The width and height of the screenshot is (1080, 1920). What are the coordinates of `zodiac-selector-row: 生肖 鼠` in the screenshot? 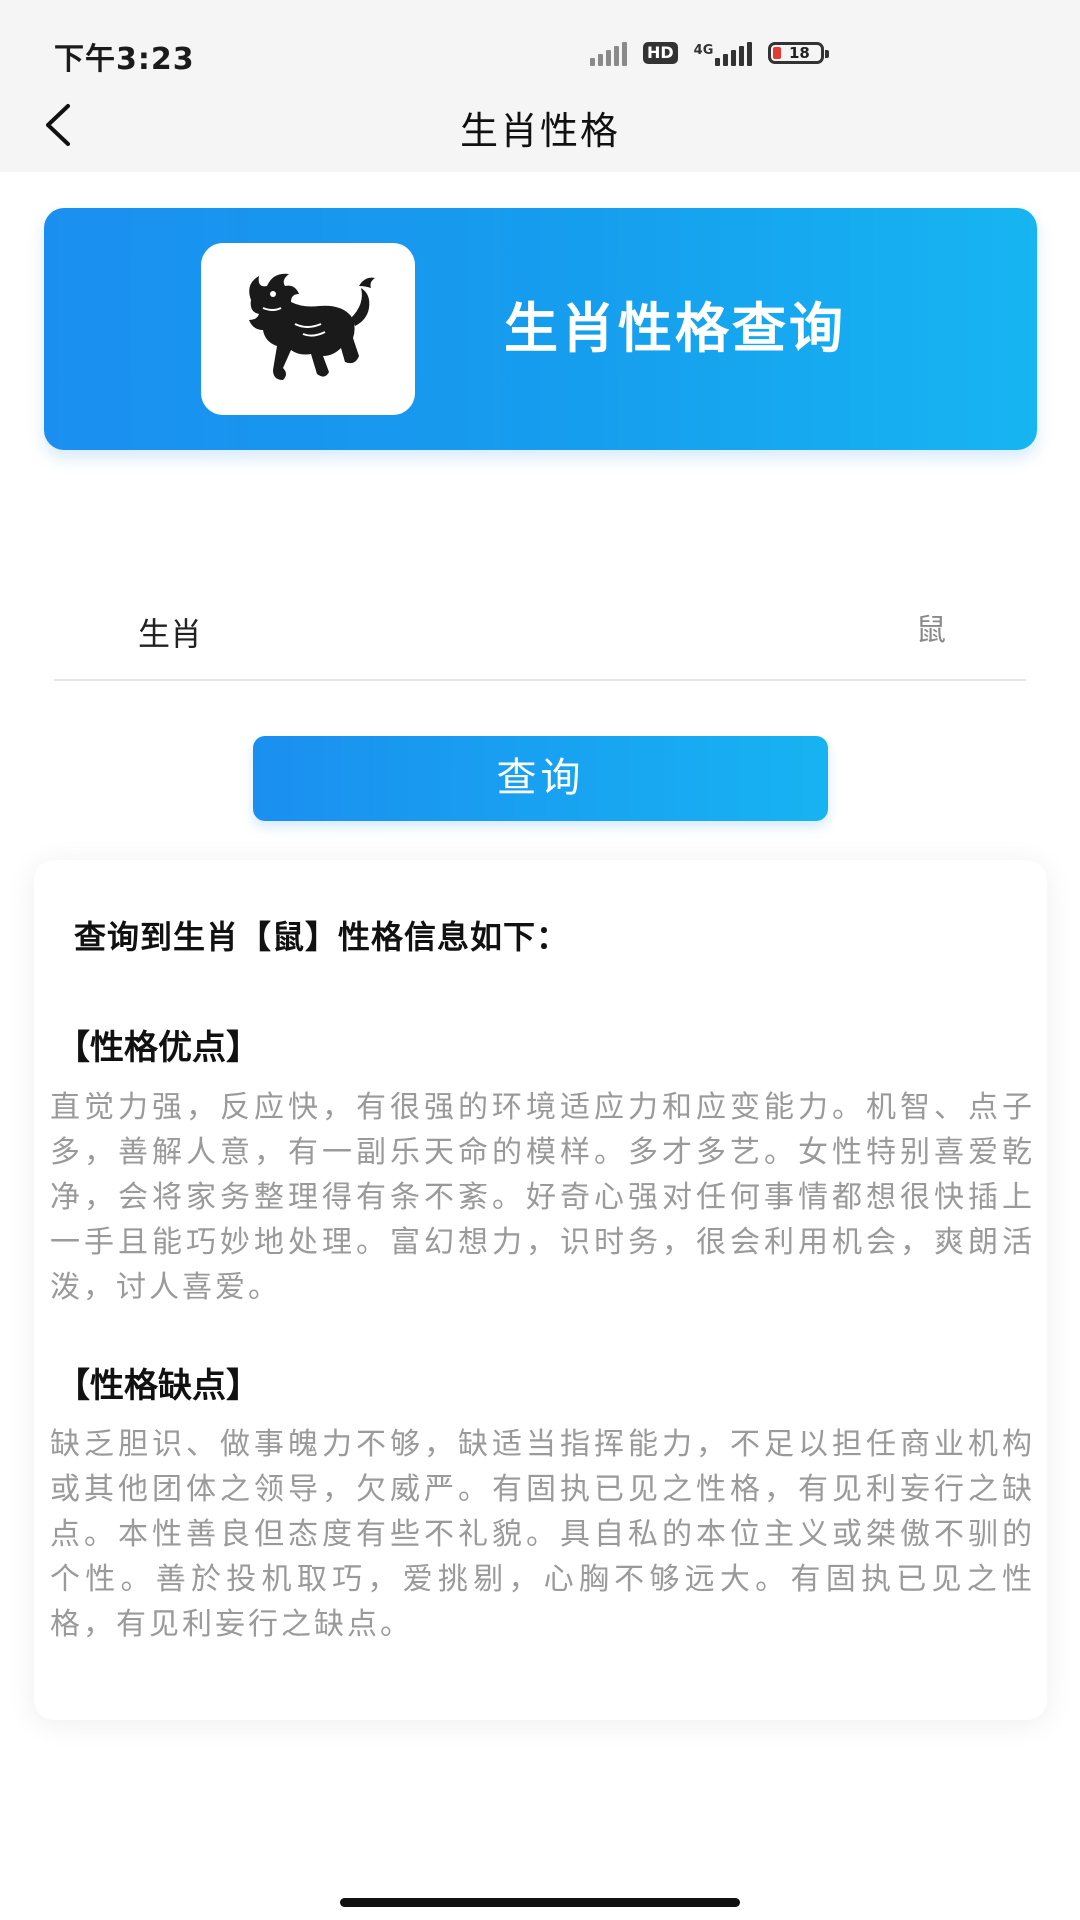 It's located at (540, 633).